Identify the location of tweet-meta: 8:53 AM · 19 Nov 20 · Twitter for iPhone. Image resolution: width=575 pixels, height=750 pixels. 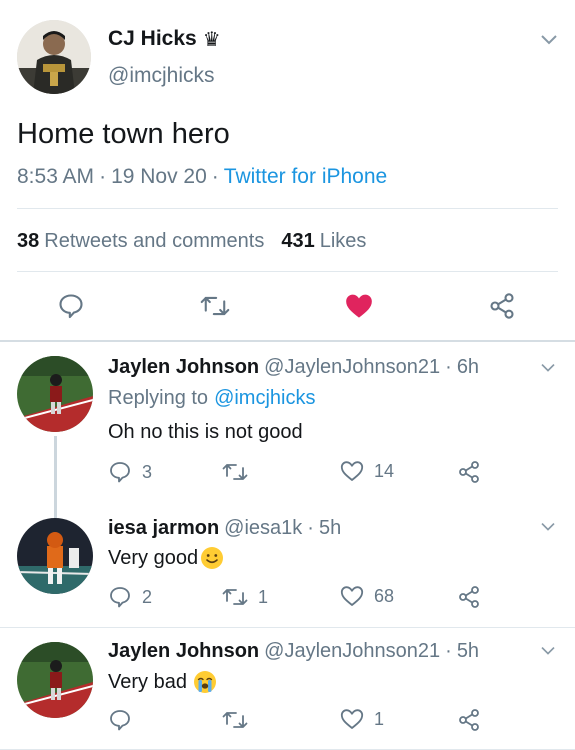
(202, 177).